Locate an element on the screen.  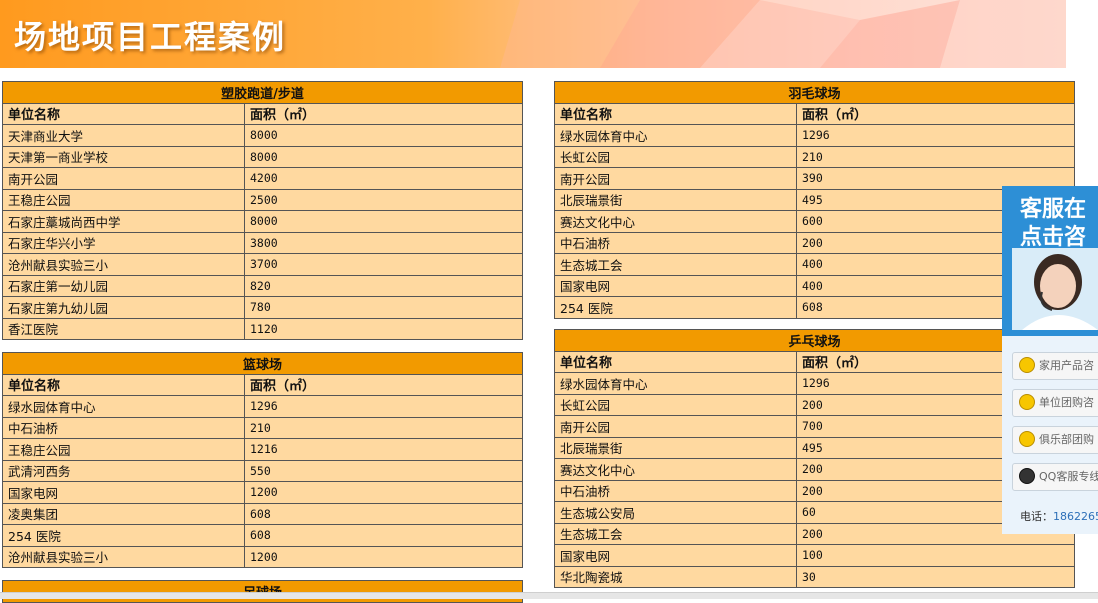
table-row: 石家庄第一幼儿园 820 is located at coordinates (262, 285).